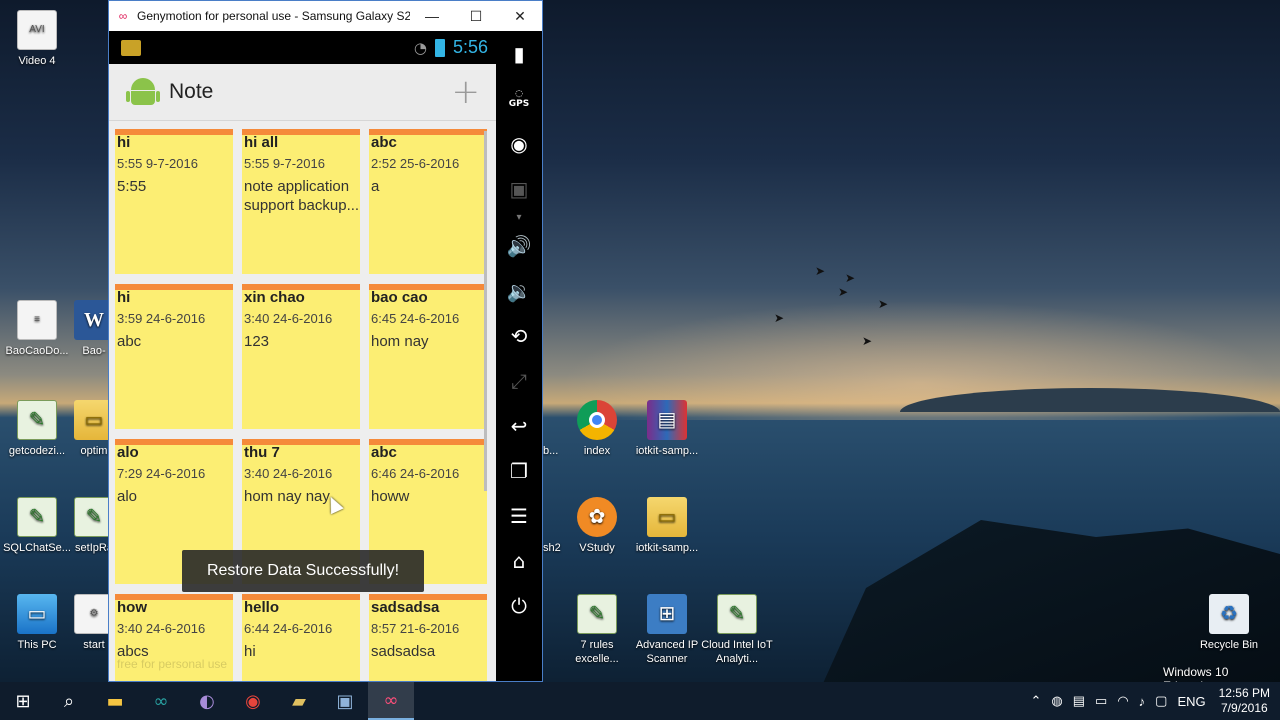 Image resolution: width=1280 pixels, height=720 pixels. Describe the element at coordinates (476, 16) in the screenshot. I see `maximize-button: ☐` at that location.